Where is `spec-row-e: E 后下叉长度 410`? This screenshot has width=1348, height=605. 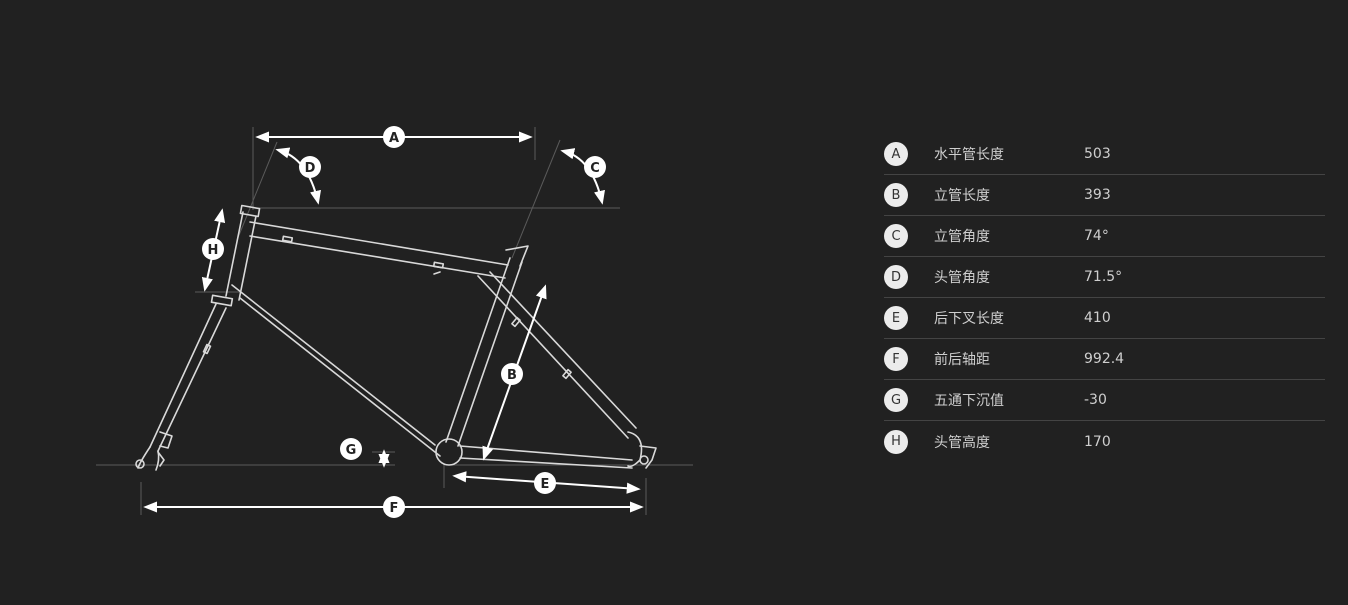 spec-row-e: E 后下叉长度 410 is located at coordinates (1104, 318).